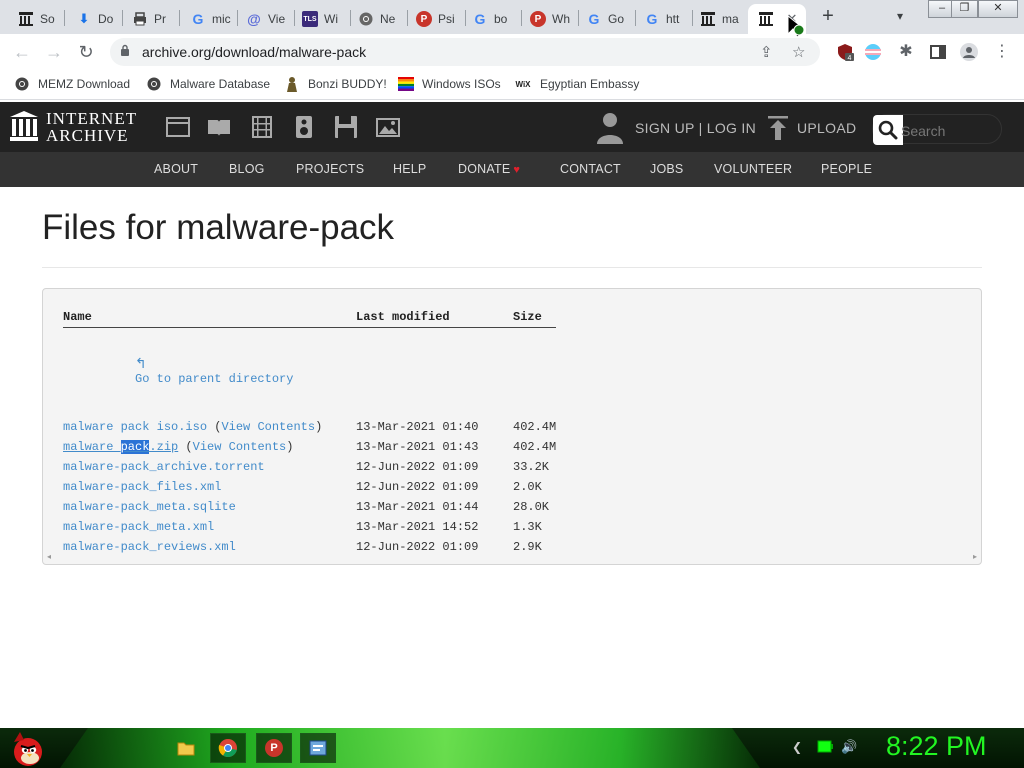 The height and width of the screenshot is (768, 1024). Describe the element at coordinates (150, 19) in the screenshot. I see `browser-tab: Pr` at that location.